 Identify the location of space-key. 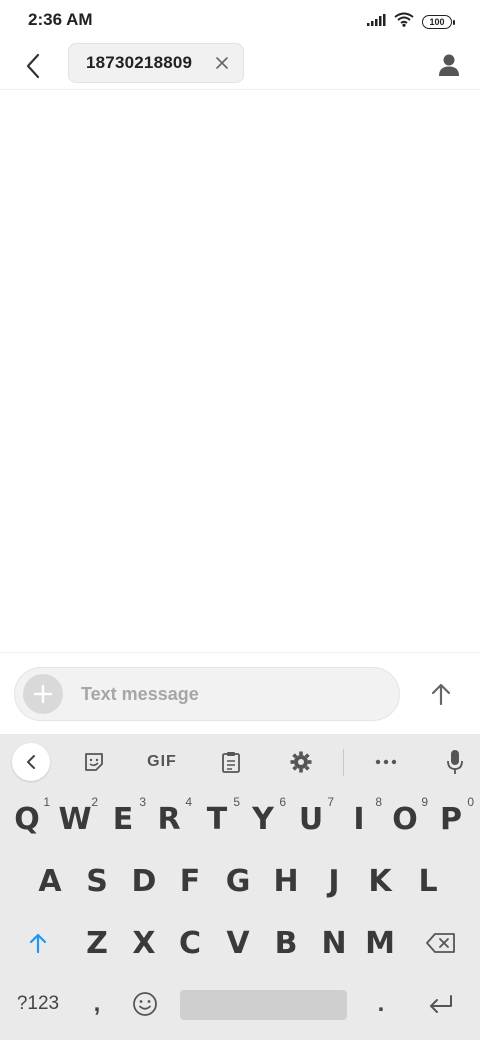
(263, 1005).